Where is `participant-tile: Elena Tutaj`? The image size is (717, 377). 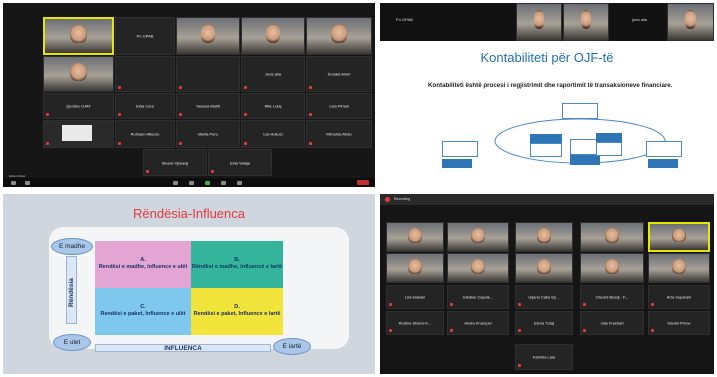 participant-tile: Elena Tutaj is located at coordinates (544, 323).